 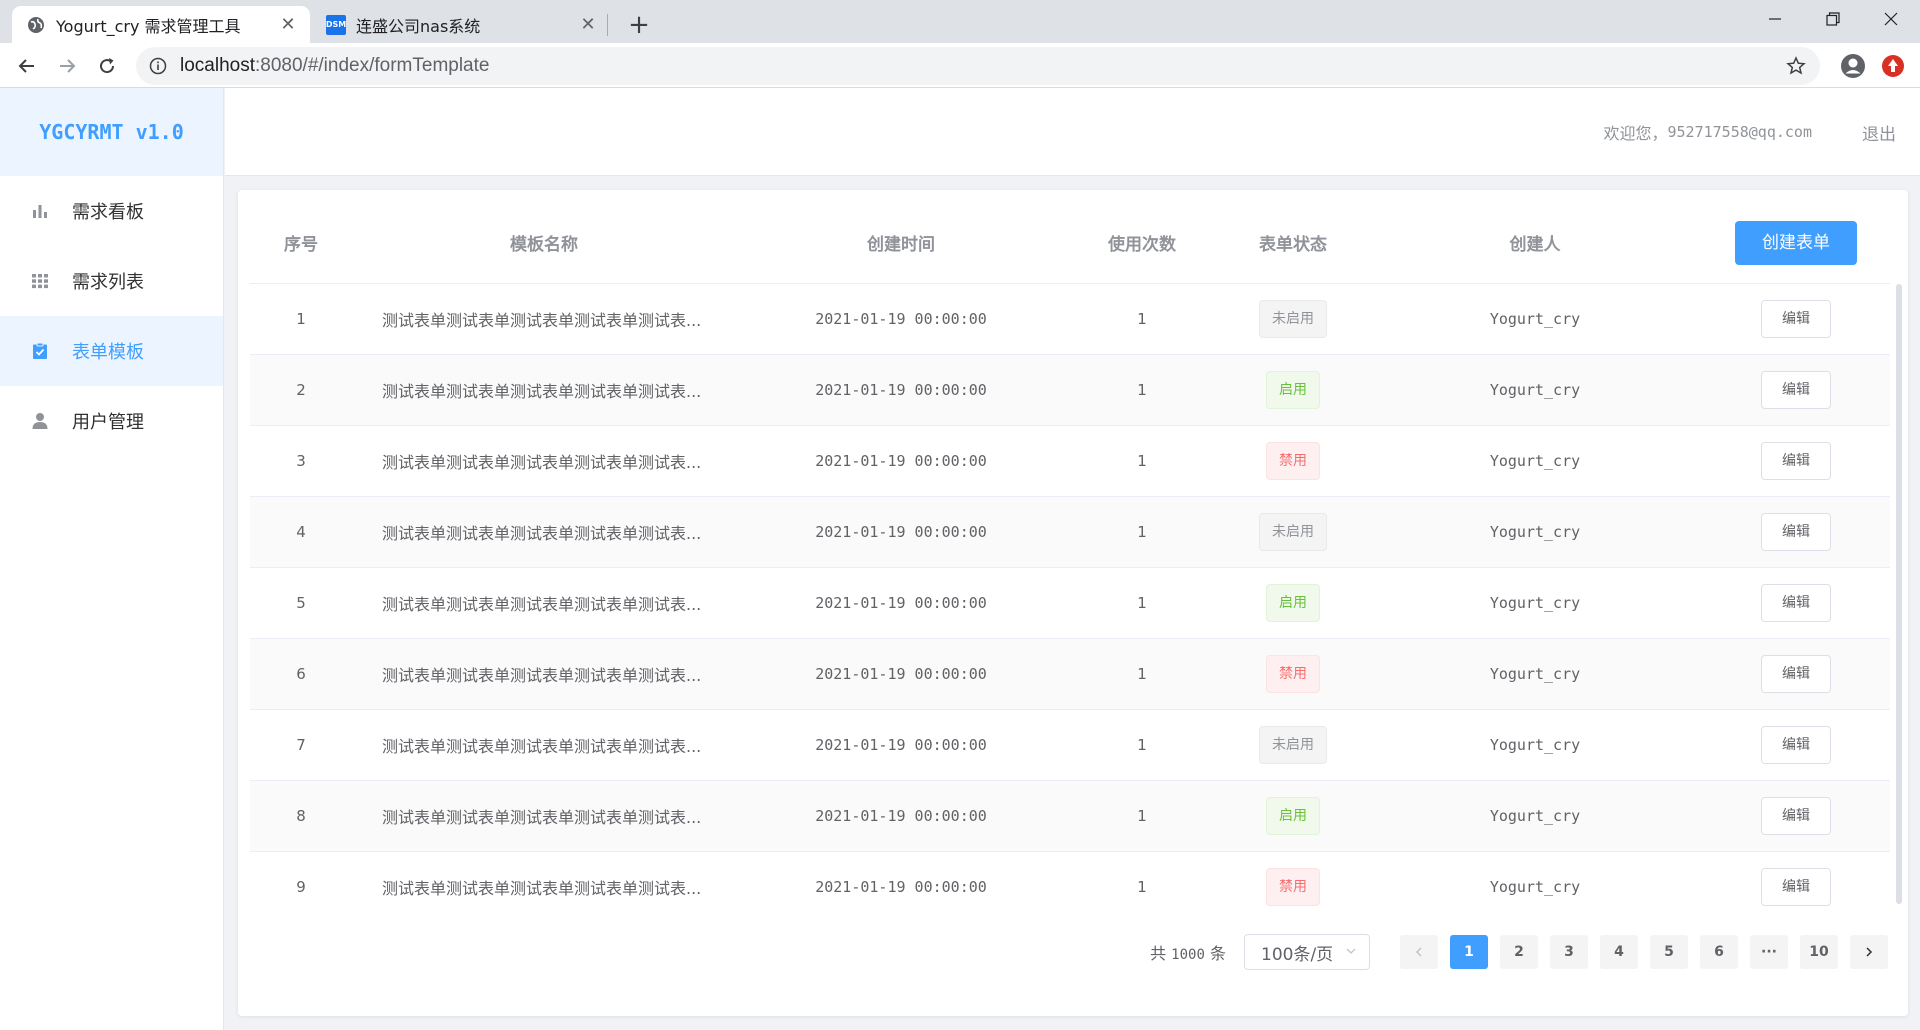 What do you see at coordinates (27, 66) in the screenshot?
I see `back-arrow-icon` at bounding box center [27, 66].